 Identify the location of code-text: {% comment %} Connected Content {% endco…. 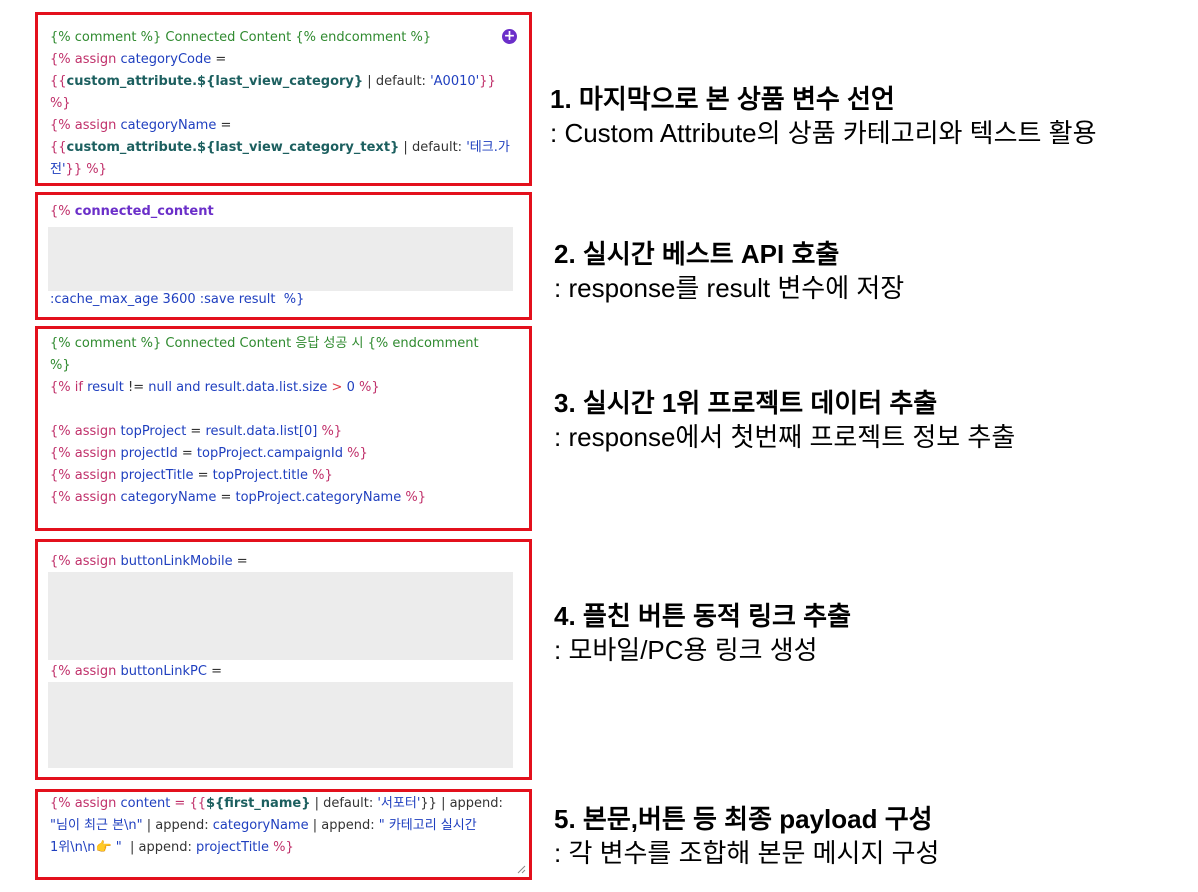
(283, 104).